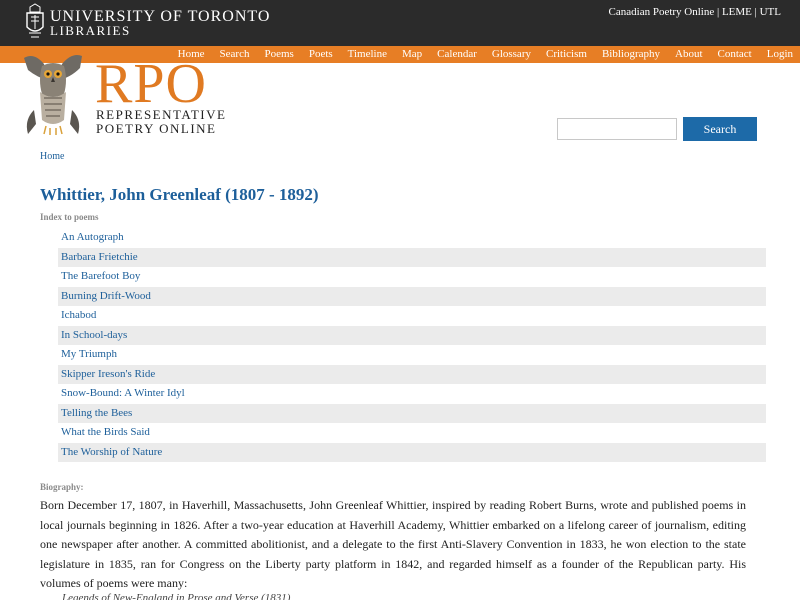 The width and height of the screenshot is (800, 600). Describe the element at coordinates (161, 114) in the screenshot. I see `rpo-subtitle-line-1: REPRESENTATIVE` at that location.